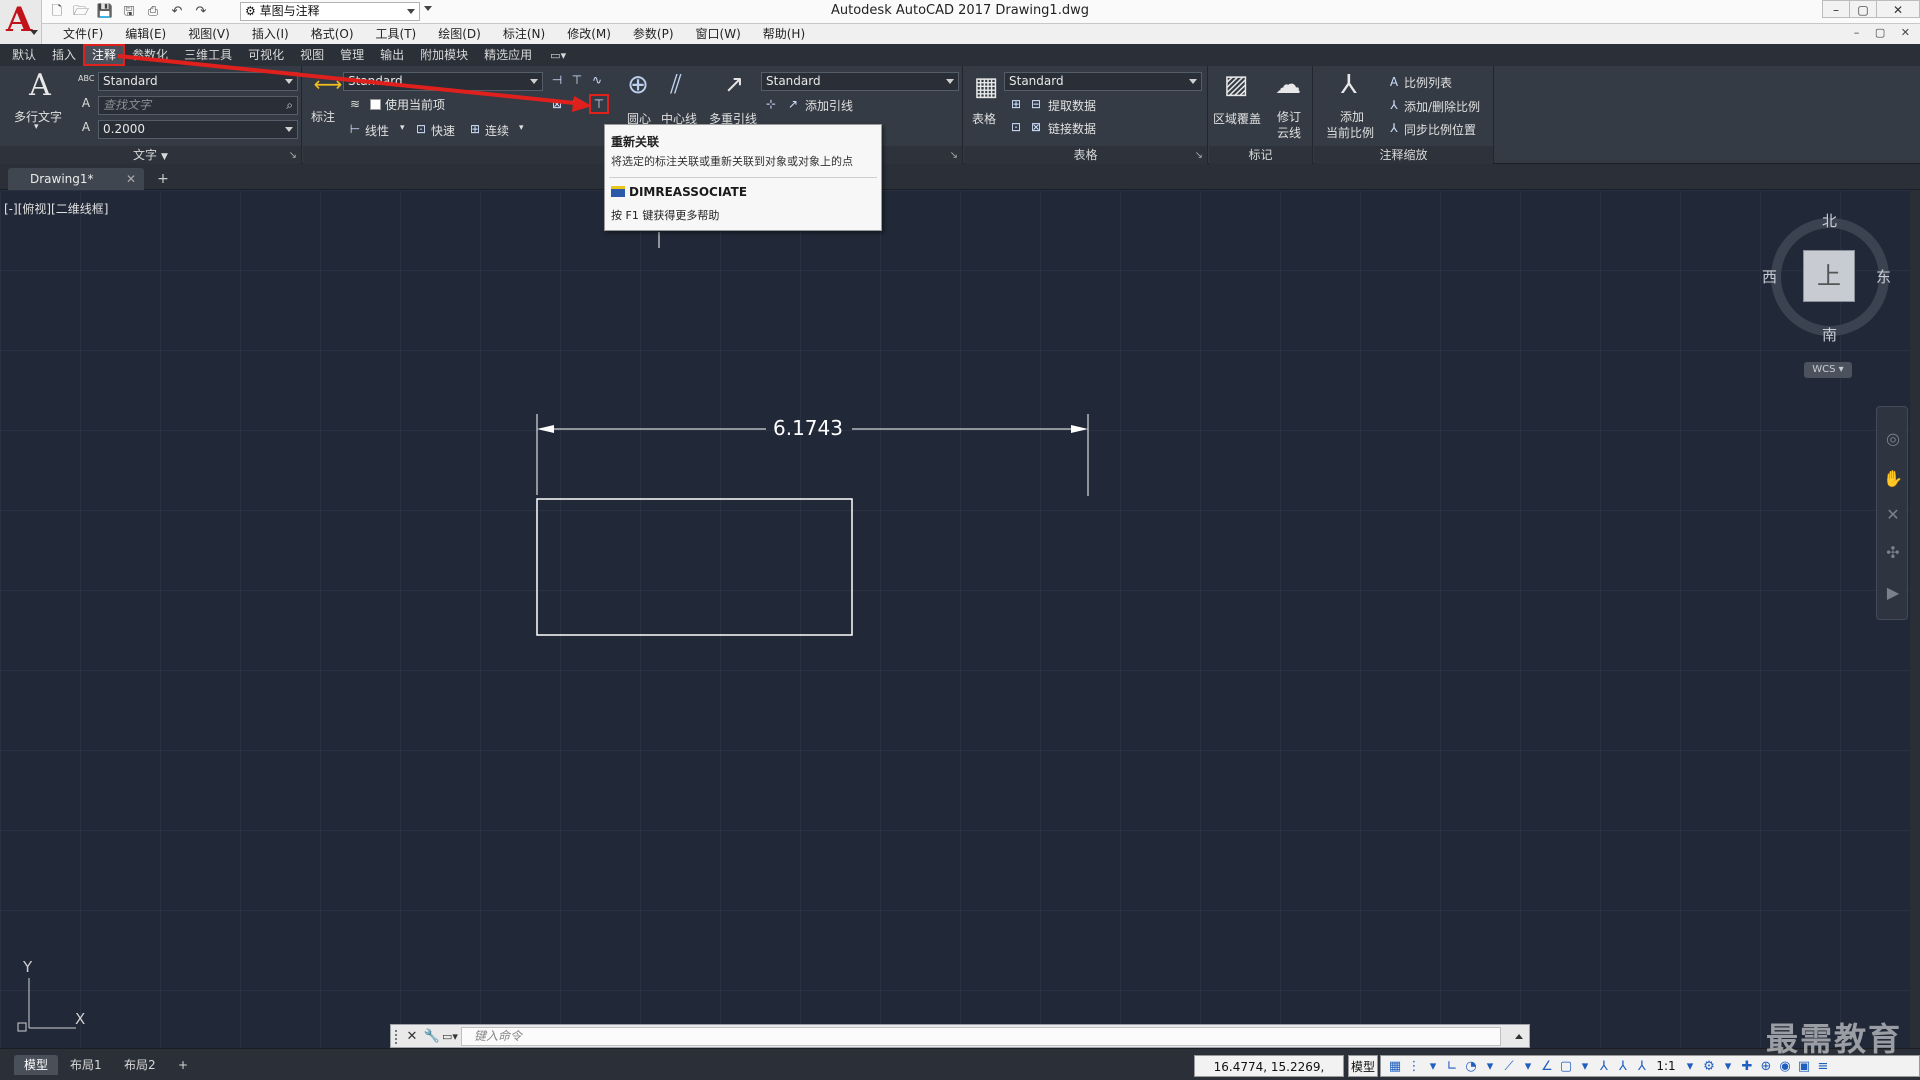  What do you see at coordinates (1442, 106) in the screenshot?
I see `add-delete-scale-label: 添加/删除比例` at bounding box center [1442, 106].